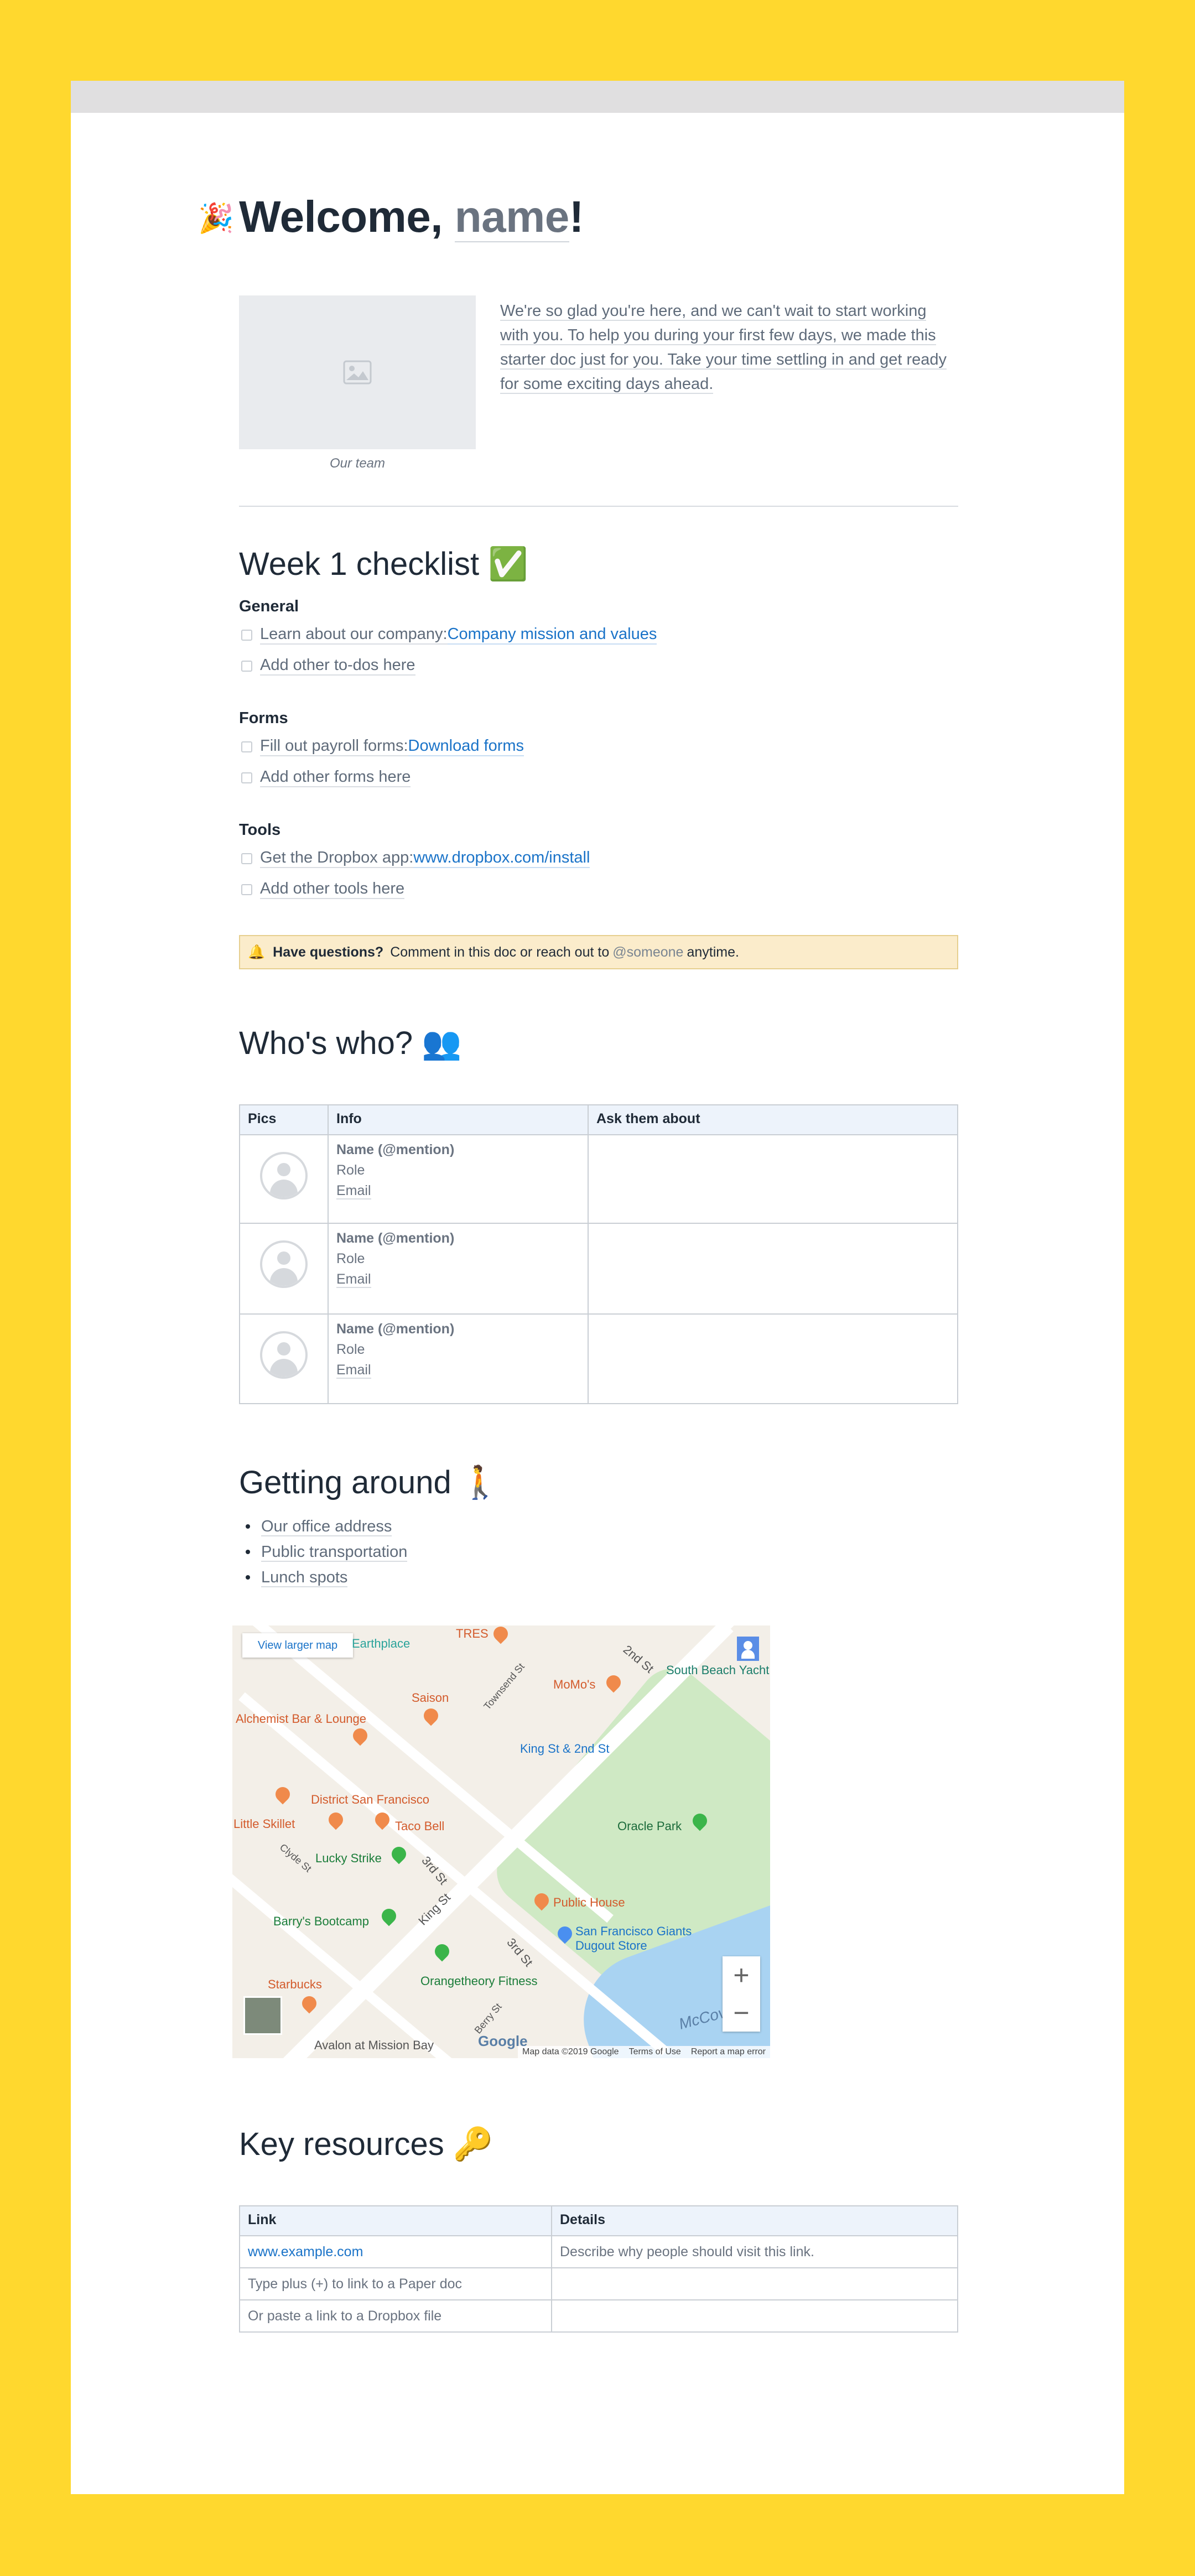  I want to click on avatar, so click(284, 1355).